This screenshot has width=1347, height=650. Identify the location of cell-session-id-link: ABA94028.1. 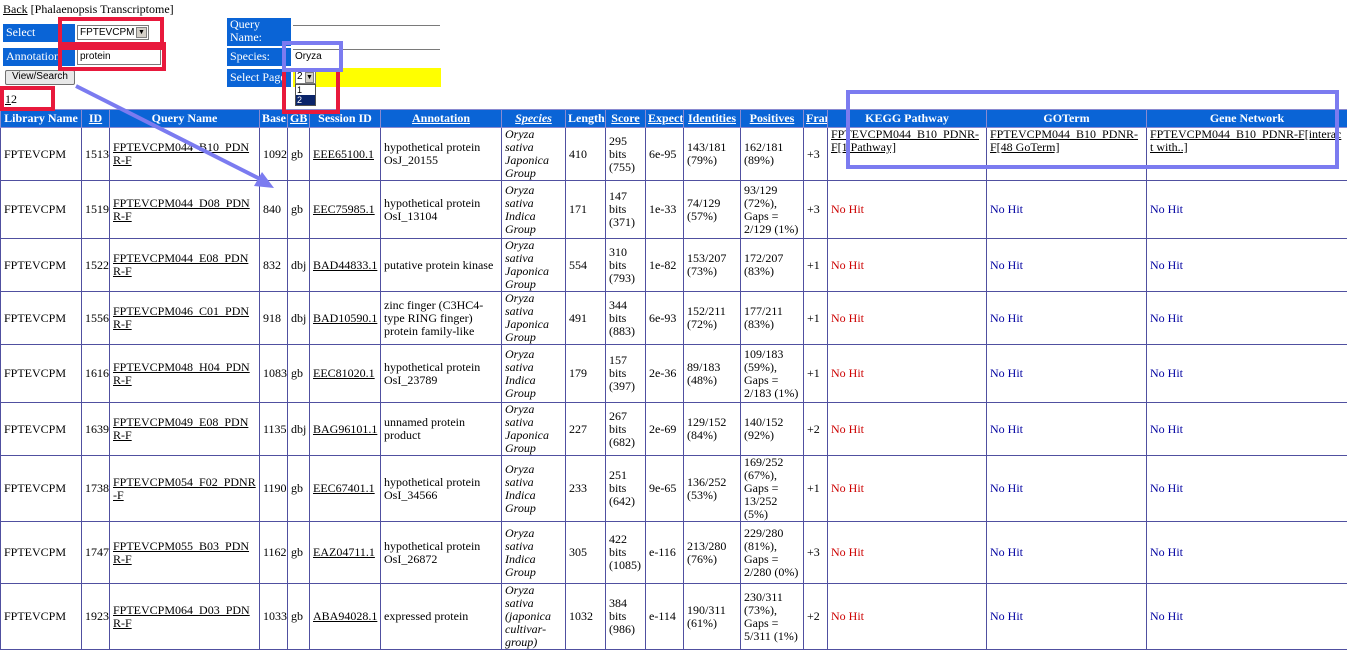
(345, 616).